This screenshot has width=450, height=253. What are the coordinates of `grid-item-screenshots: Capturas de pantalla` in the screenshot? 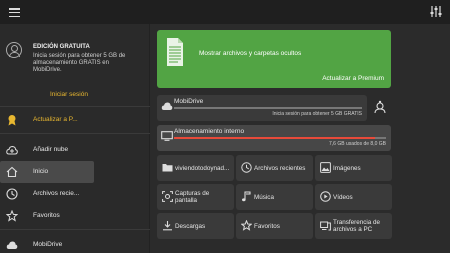 It's located at (195, 197).